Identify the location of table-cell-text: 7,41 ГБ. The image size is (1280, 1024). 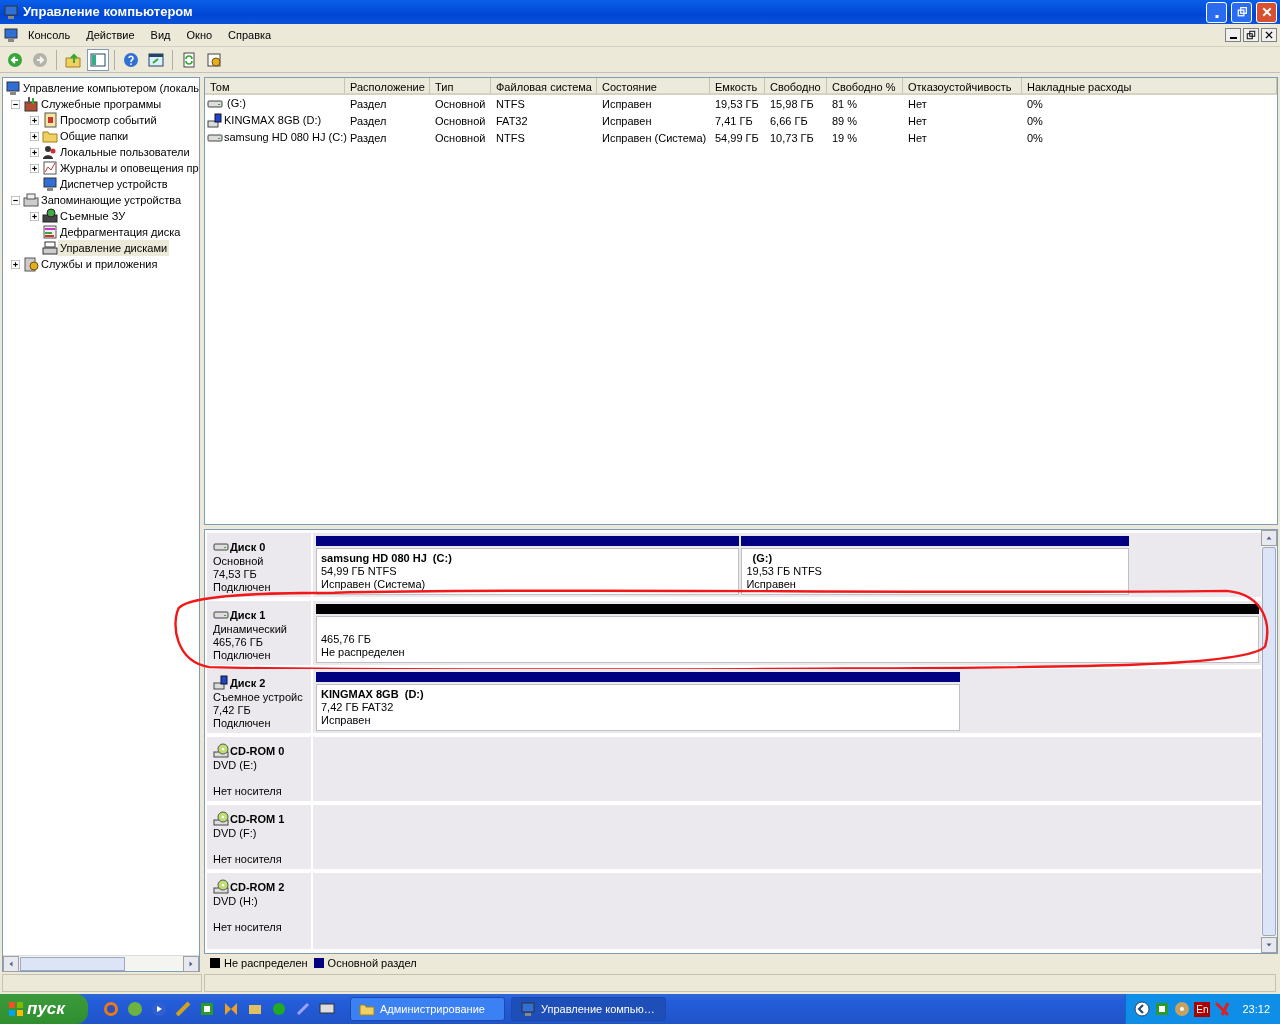
(734, 121).